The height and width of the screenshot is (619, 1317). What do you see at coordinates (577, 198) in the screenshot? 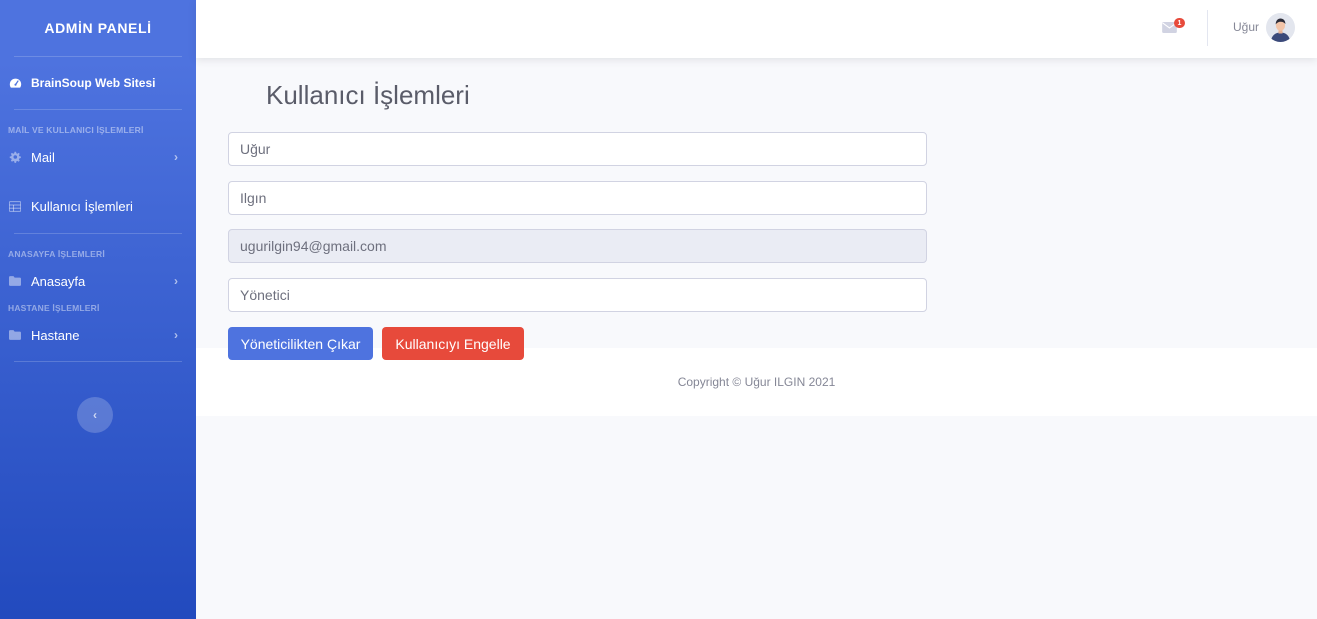
I see `last-name-field` at bounding box center [577, 198].